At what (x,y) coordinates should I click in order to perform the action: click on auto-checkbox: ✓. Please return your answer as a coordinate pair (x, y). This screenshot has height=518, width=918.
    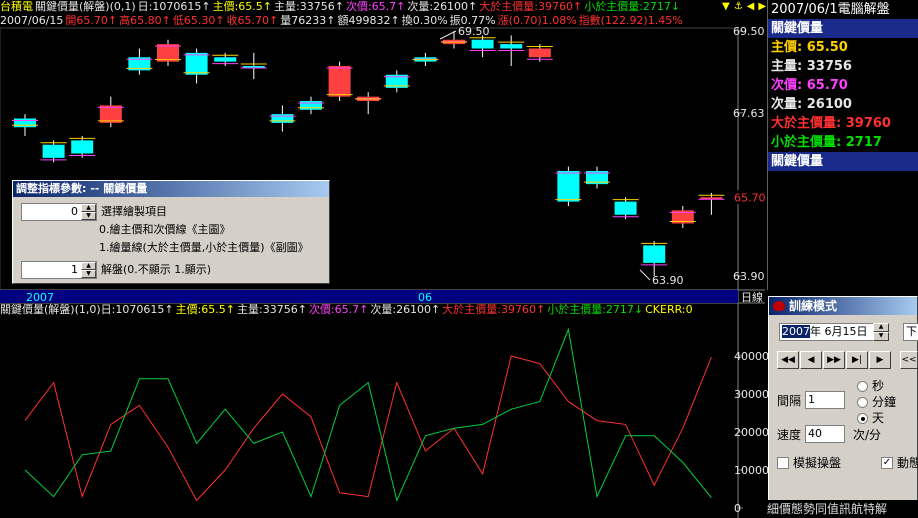
    Looking at the image, I should click on (887, 463).